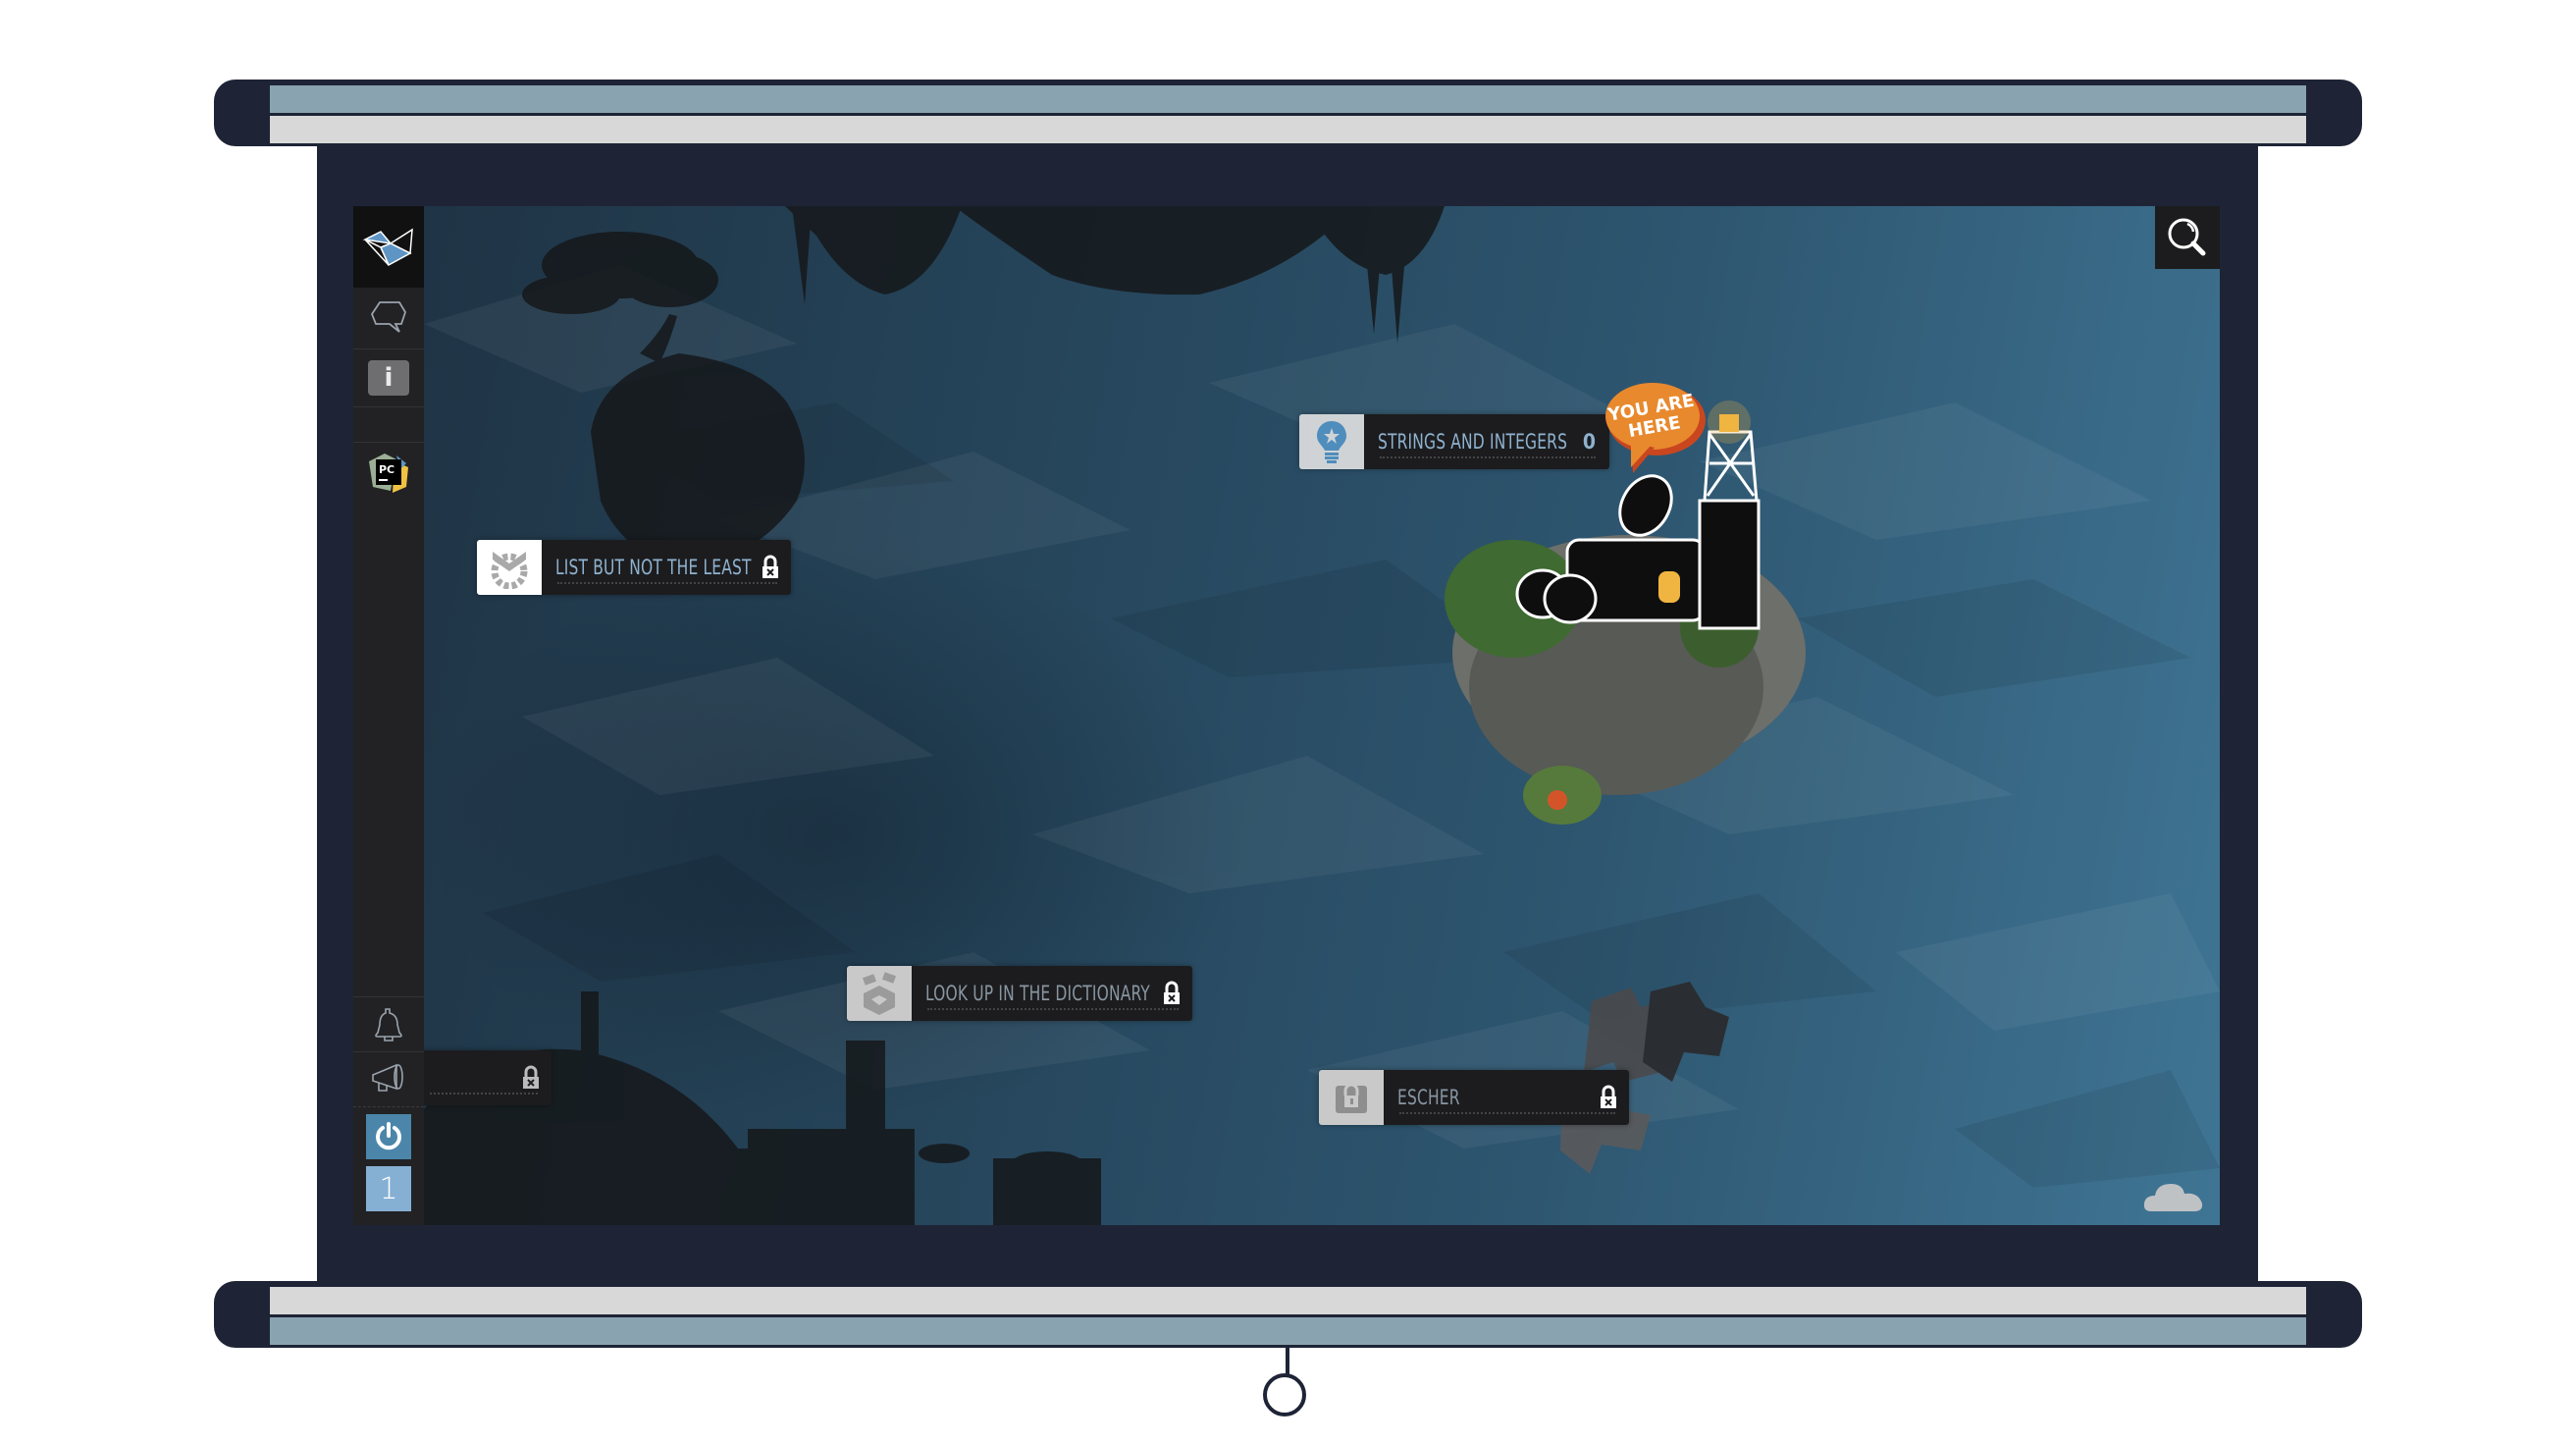 The width and height of the screenshot is (2576, 1443). I want to click on sidebar-item-power, so click(388, 1136).